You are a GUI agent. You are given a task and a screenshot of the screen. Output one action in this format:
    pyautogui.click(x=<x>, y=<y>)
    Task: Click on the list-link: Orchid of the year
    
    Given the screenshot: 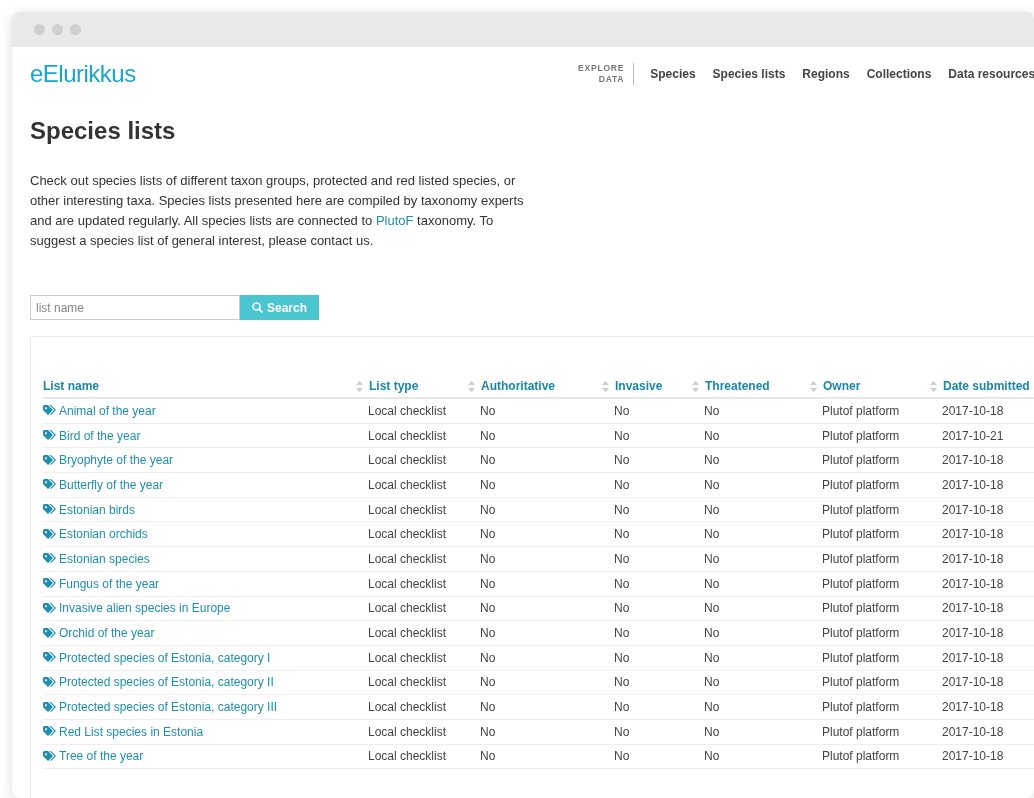 What is the action you would take?
    pyautogui.click(x=199, y=633)
    